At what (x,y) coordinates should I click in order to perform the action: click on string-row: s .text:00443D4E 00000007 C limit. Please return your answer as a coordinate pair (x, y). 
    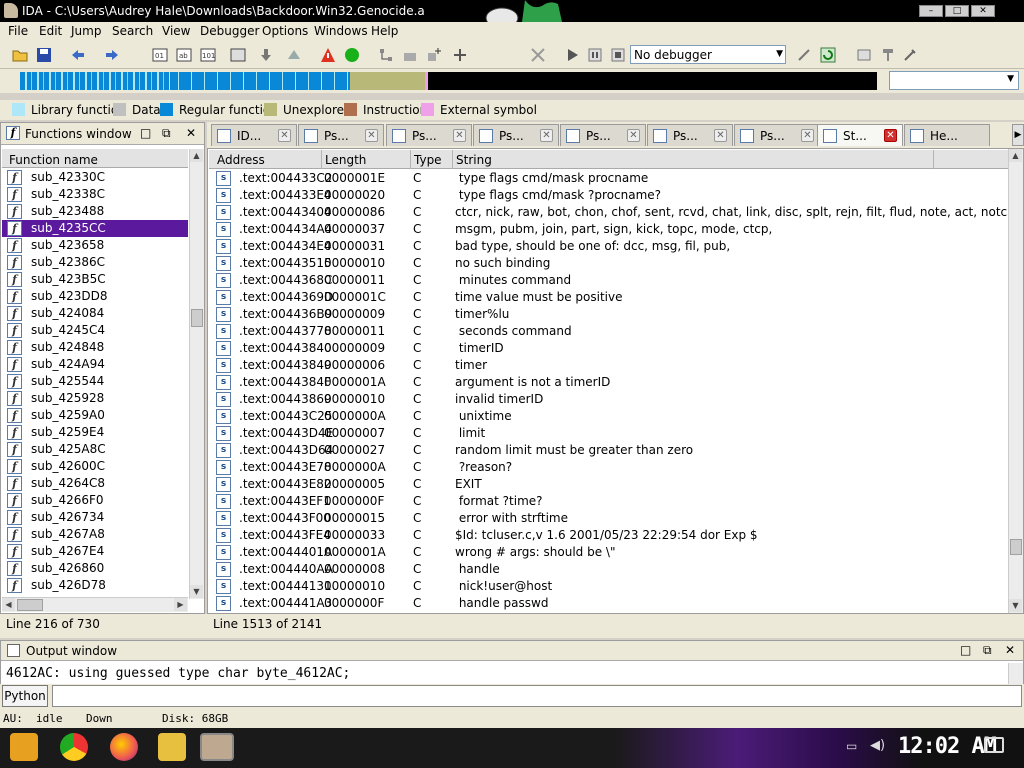
    Looking at the image, I should click on (608, 433).